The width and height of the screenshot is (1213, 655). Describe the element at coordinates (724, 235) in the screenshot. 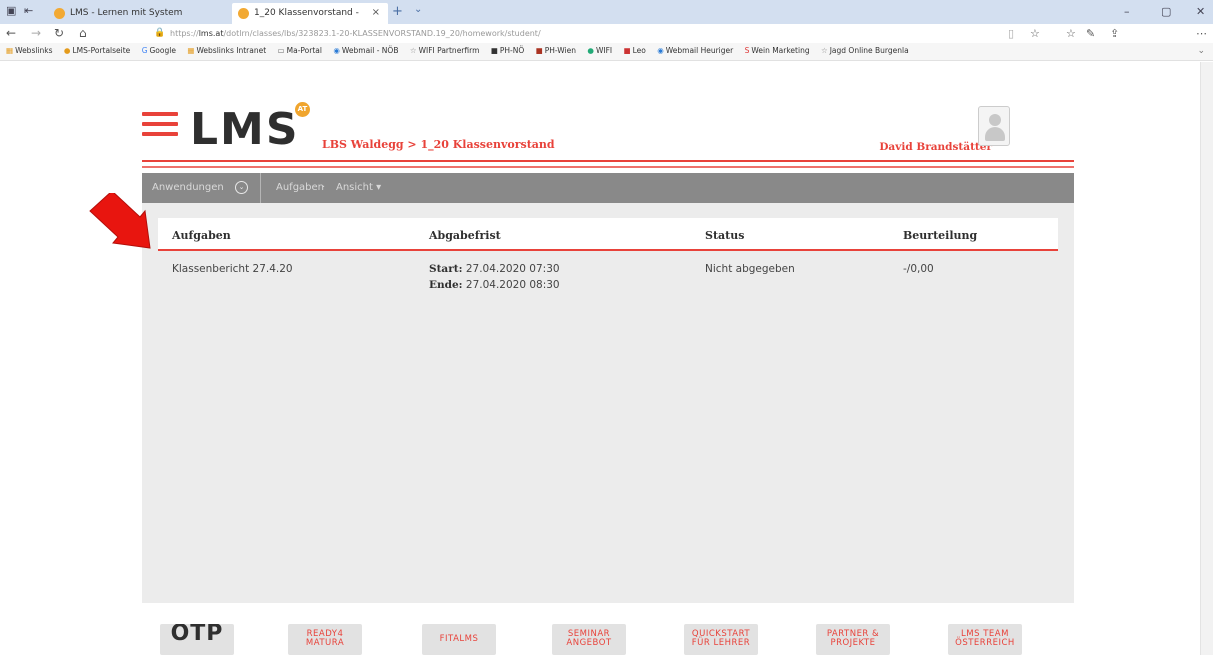

I see `column-header-status: Status` at that location.